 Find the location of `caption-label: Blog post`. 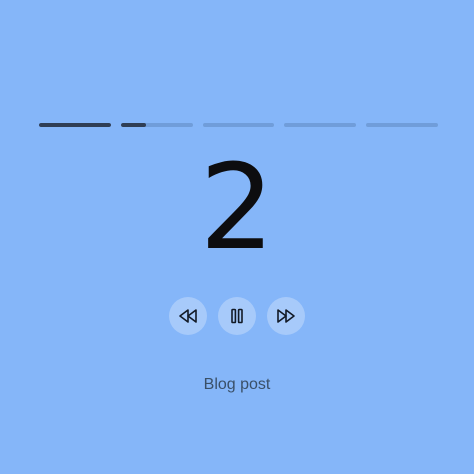

caption-label: Blog post is located at coordinates (237, 384).